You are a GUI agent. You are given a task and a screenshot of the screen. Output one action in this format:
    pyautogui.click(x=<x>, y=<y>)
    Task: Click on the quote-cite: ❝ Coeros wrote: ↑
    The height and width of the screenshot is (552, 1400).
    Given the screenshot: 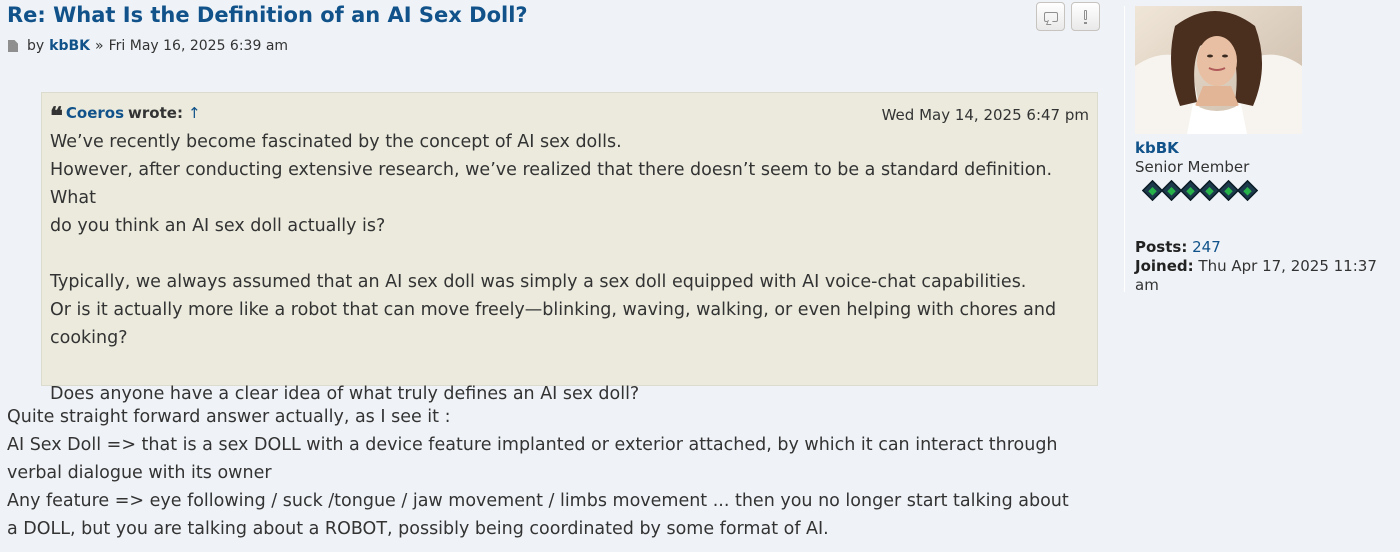 What is the action you would take?
    pyautogui.click(x=125, y=115)
    